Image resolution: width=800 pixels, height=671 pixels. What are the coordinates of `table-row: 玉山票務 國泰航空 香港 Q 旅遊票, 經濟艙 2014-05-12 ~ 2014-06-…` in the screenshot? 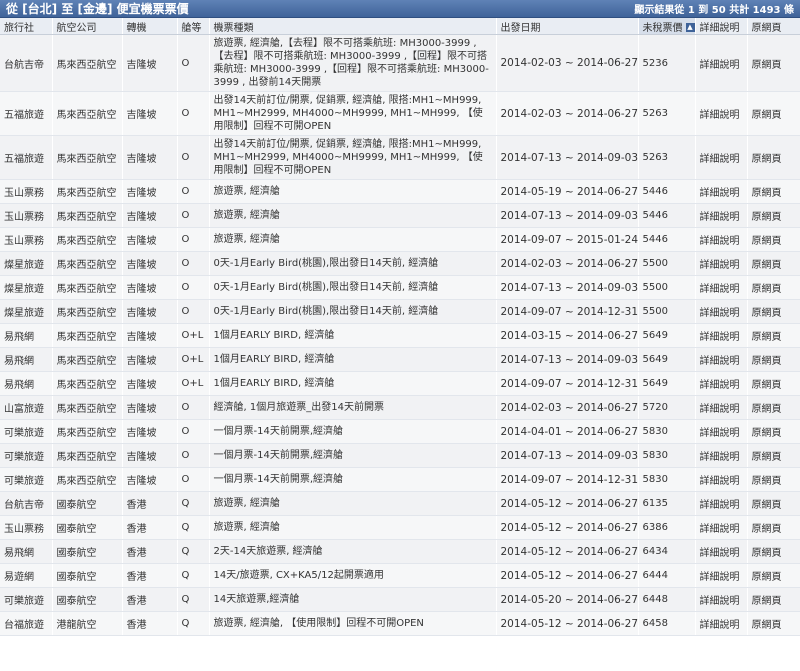 It's located at (400, 527).